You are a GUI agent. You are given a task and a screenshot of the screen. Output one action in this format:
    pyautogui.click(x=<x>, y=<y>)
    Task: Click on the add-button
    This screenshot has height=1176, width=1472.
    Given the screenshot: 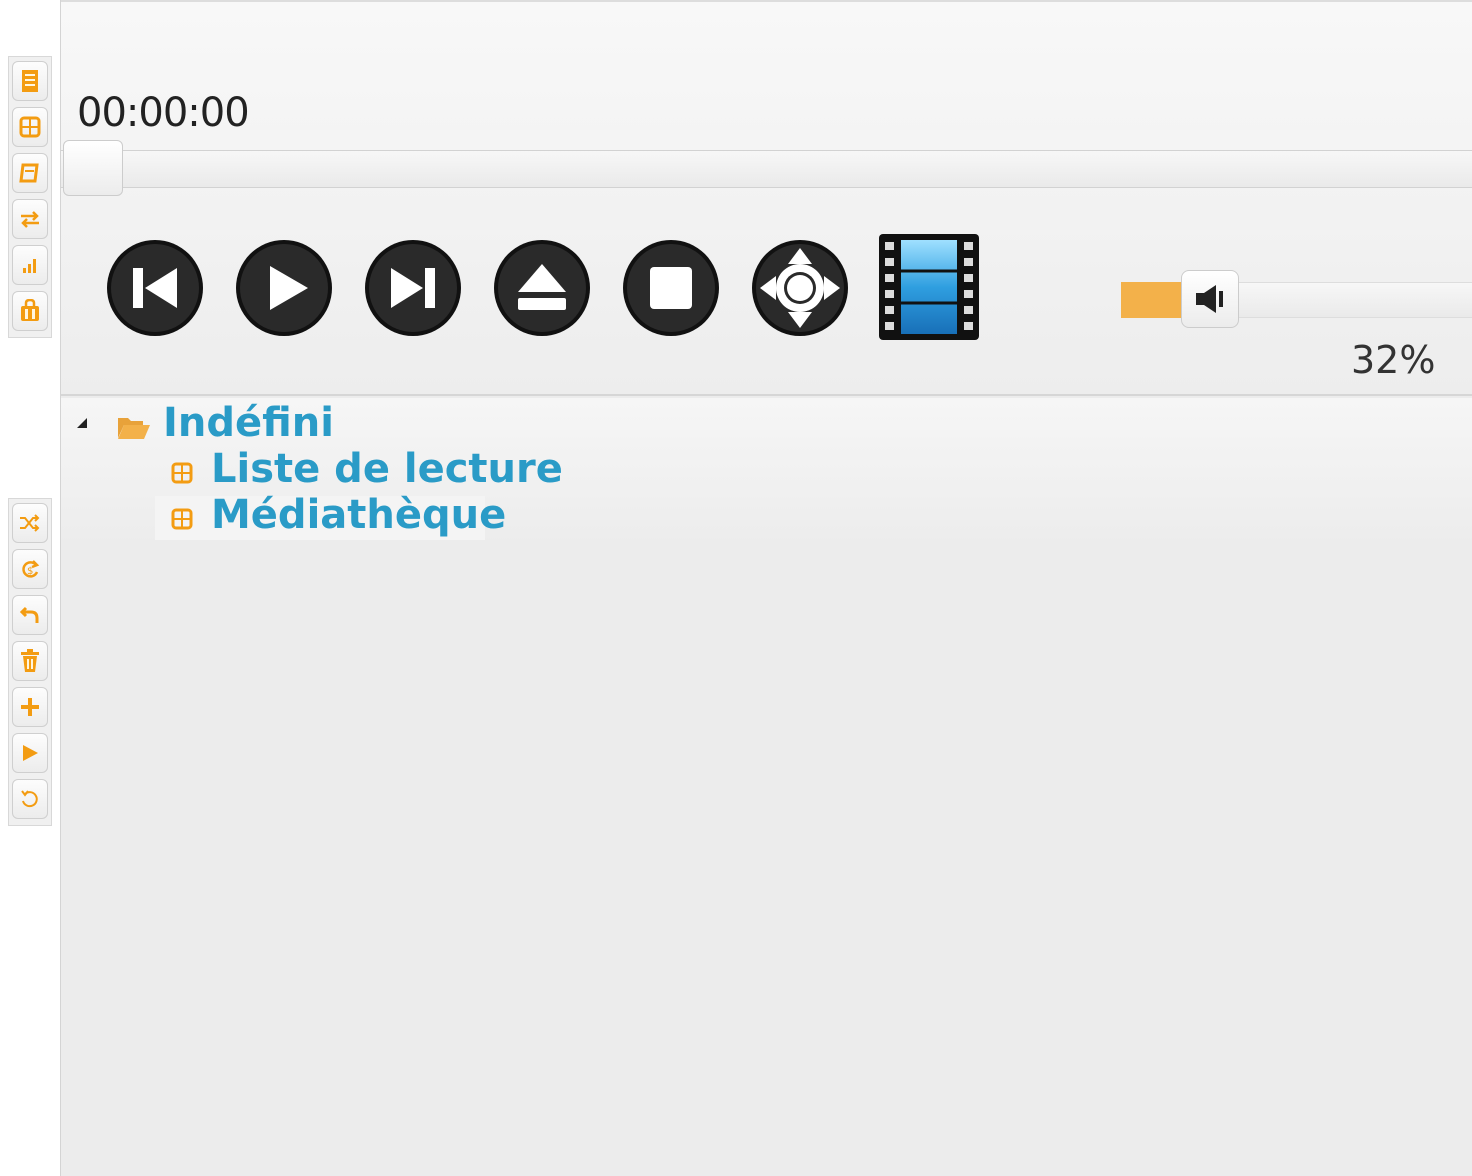 What is the action you would take?
    pyautogui.click(x=30, y=707)
    